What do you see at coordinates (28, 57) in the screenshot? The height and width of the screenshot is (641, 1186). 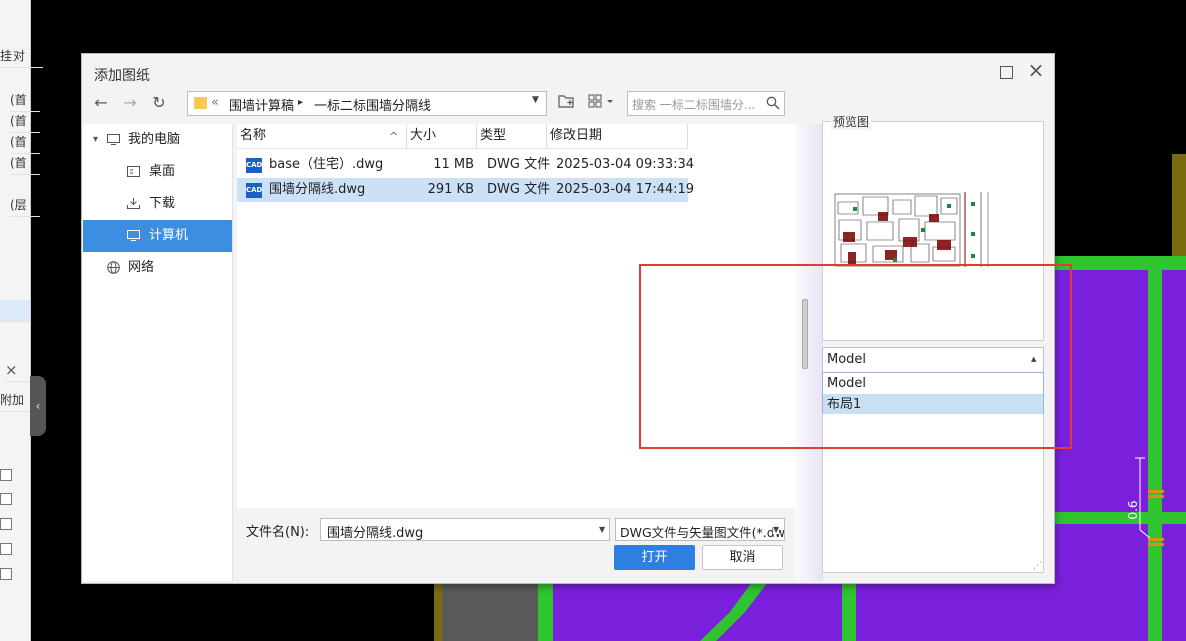 I see `side-cell: 对` at bounding box center [28, 57].